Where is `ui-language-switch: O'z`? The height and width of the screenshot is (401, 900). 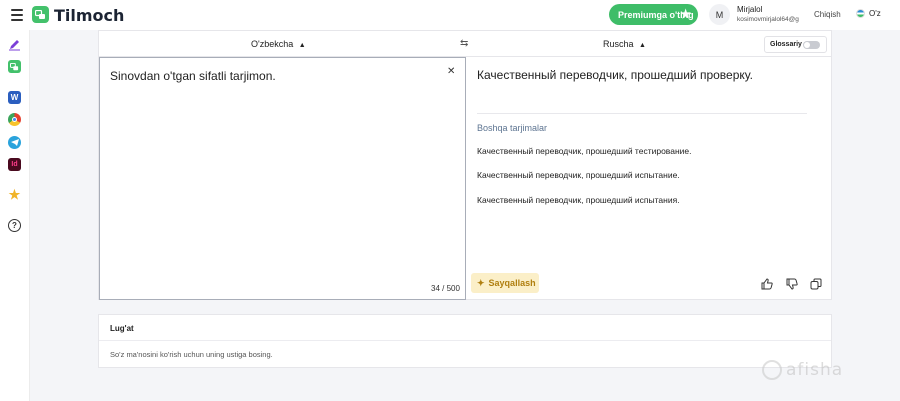
ui-language-switch: O'z is located at coordinates (868, 13).